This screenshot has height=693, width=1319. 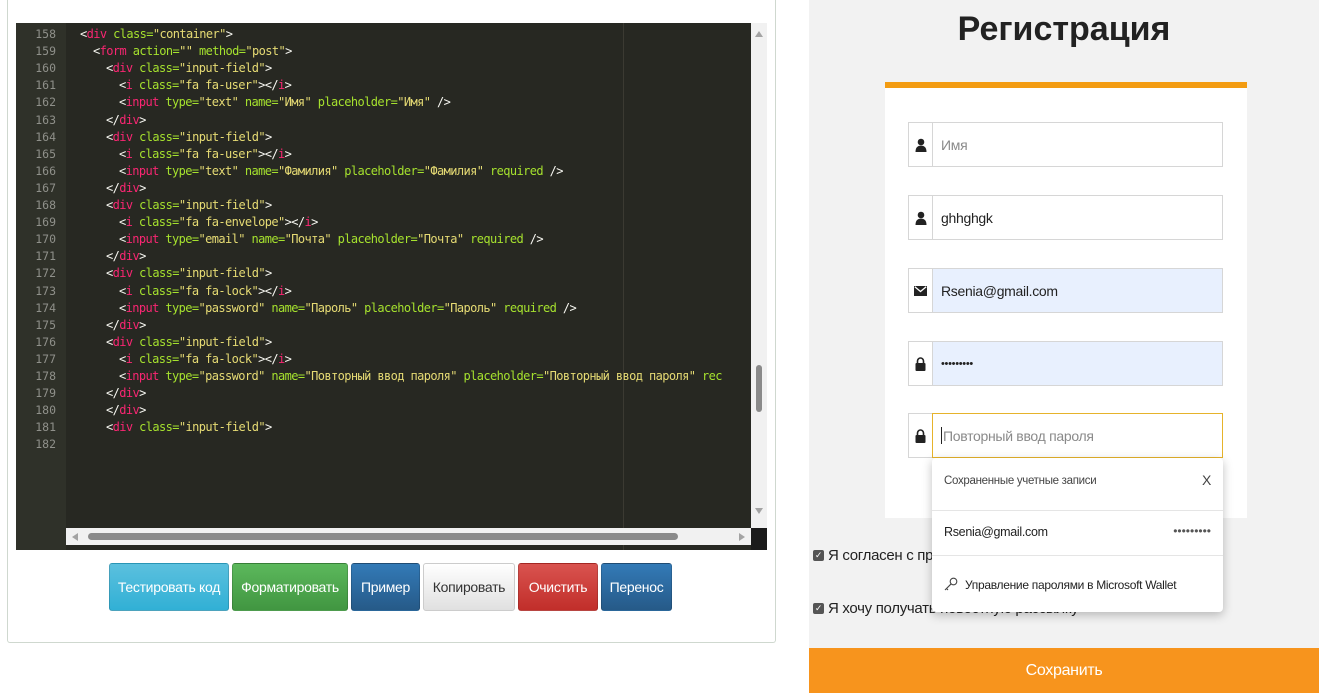 What do you see at coordinates (759, 34) in the screenshot?
I see `scroll-up-icon` at bounding box center [759, 34].